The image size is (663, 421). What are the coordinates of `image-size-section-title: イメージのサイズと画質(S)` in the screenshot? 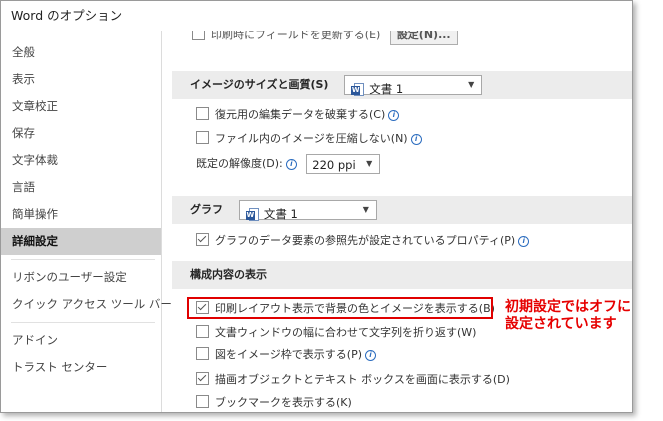 It's located at (259, 84).